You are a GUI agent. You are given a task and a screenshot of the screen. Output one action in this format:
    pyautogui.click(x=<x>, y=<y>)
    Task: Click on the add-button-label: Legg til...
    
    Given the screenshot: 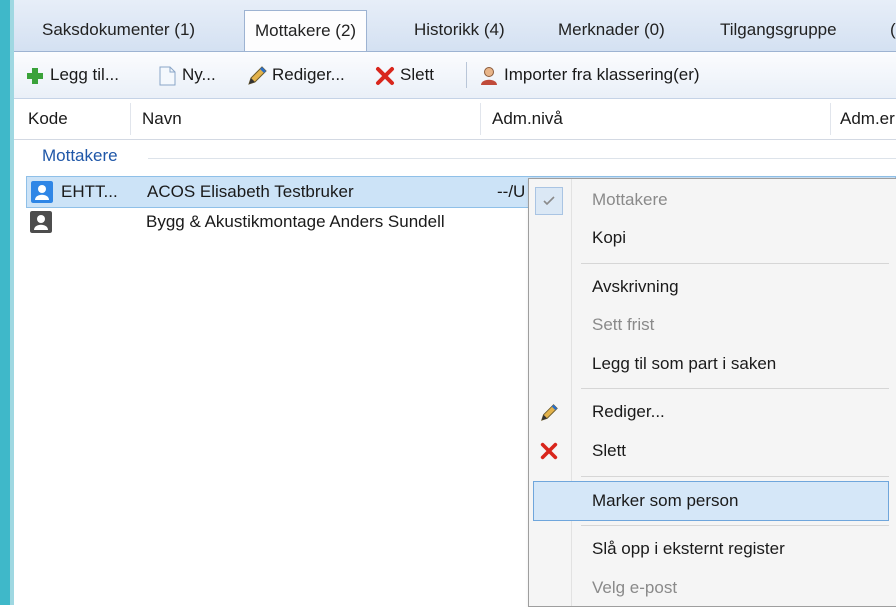 What is the action you would take?
    pyautogui.click(x=84, y=74)
    